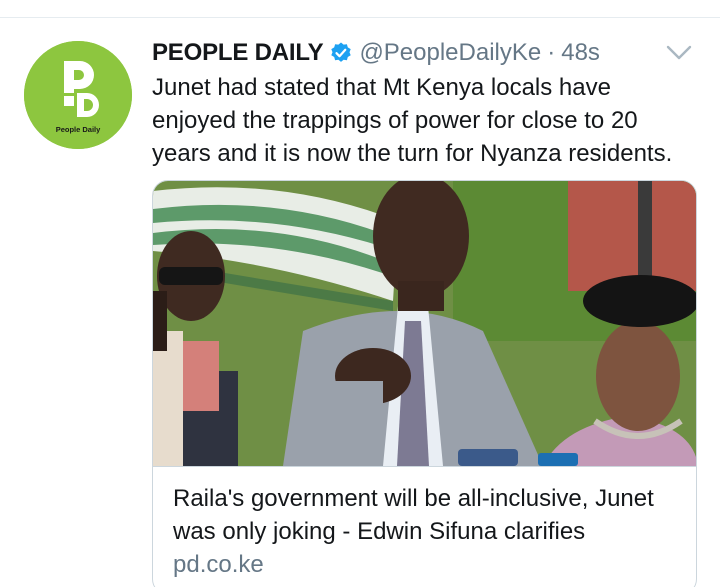 This screenshot has height=587, width=720. Describe the element at coordinates (580, 53) in the screenshot. I see `tweet-timestamp: 48s` at that location.